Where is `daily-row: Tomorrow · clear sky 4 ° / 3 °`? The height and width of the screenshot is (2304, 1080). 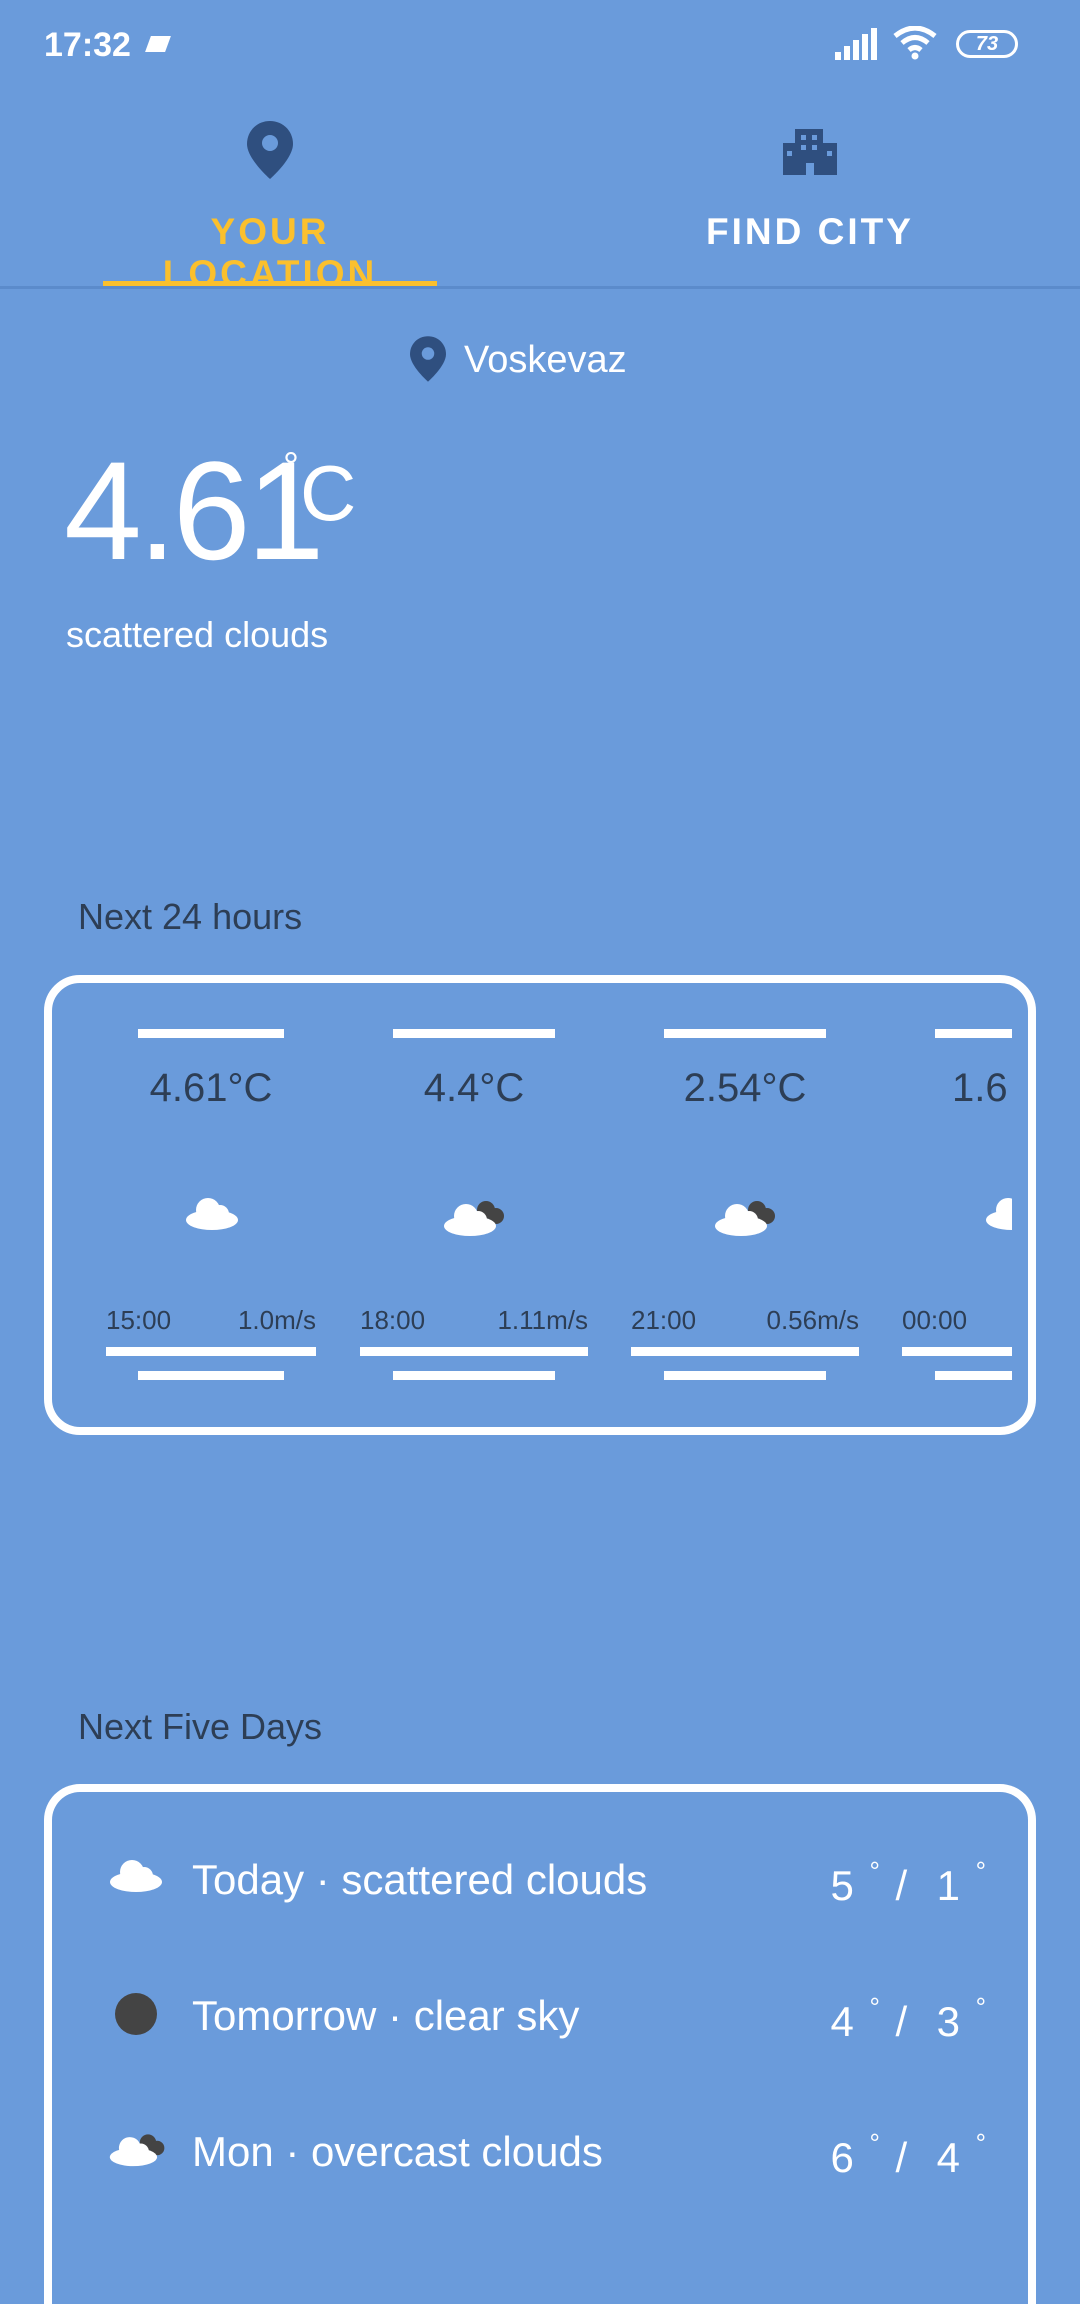
daily-row: Tomorrow · clear sky 4 ° / 3 ° is located at coordinates (540, 2022).